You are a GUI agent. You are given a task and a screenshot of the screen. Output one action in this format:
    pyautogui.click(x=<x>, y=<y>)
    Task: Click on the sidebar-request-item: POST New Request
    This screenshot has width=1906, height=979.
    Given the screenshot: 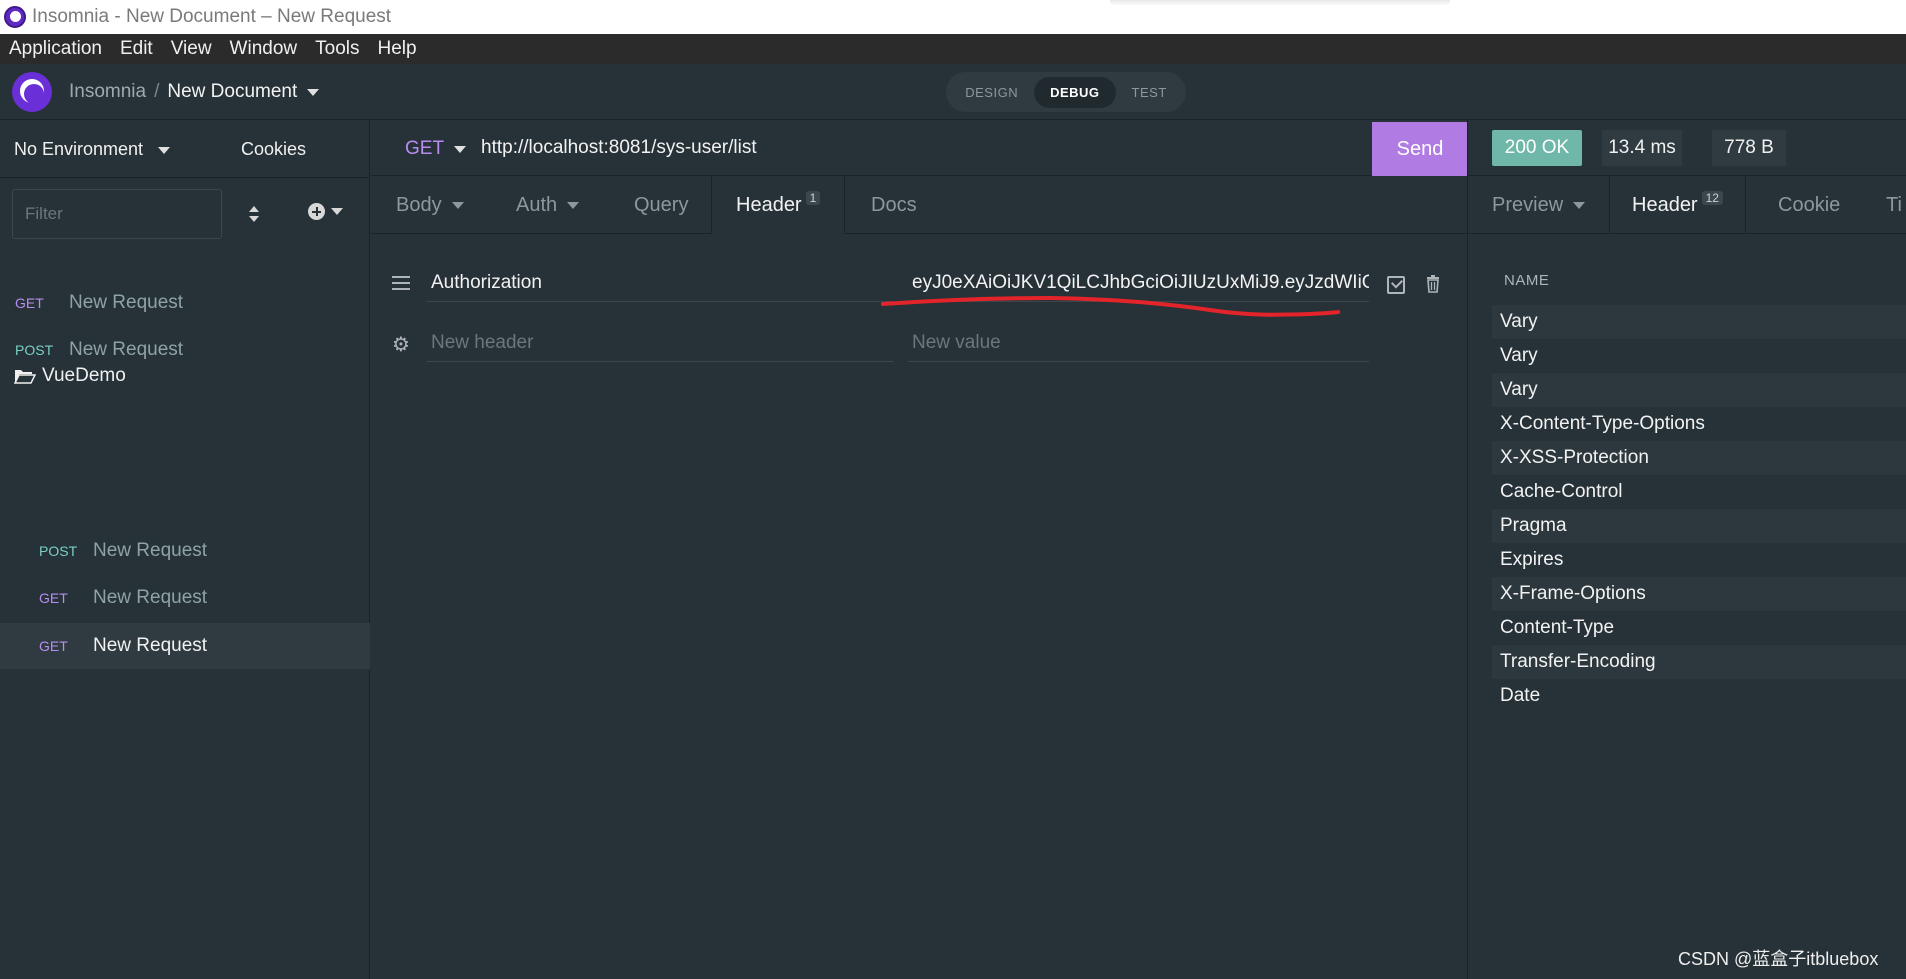 What is the action you would take?
    pyautogui.click(x=185, y=551)
    